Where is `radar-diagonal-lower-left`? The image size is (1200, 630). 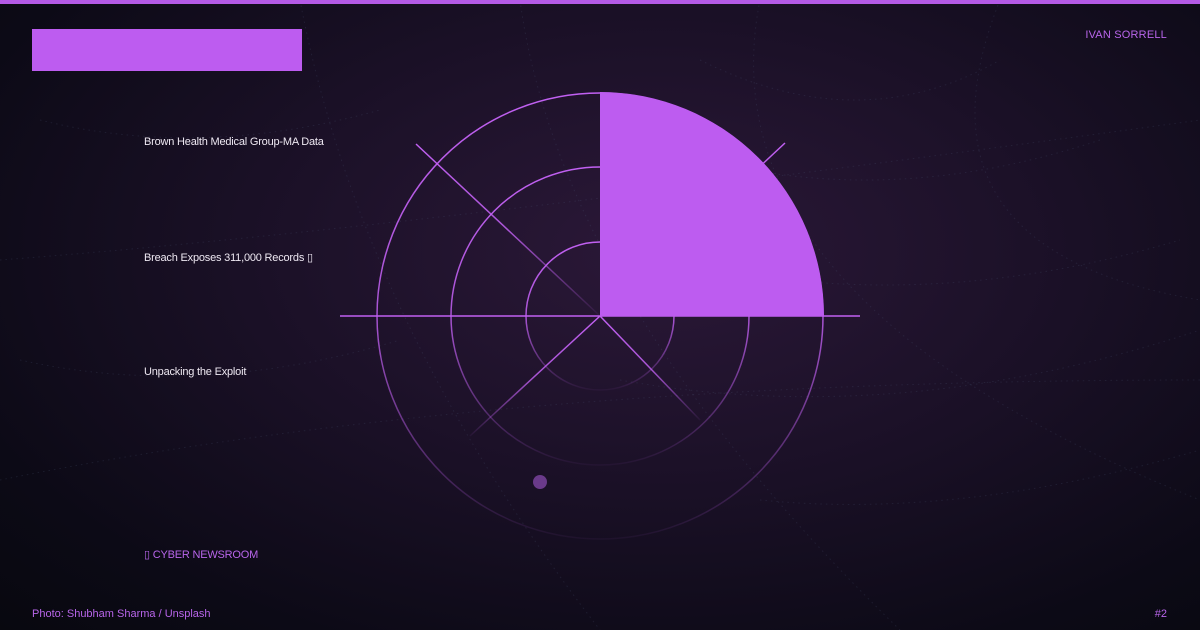
radar-diagonal-lower-left is located at coordinates (535, 376).